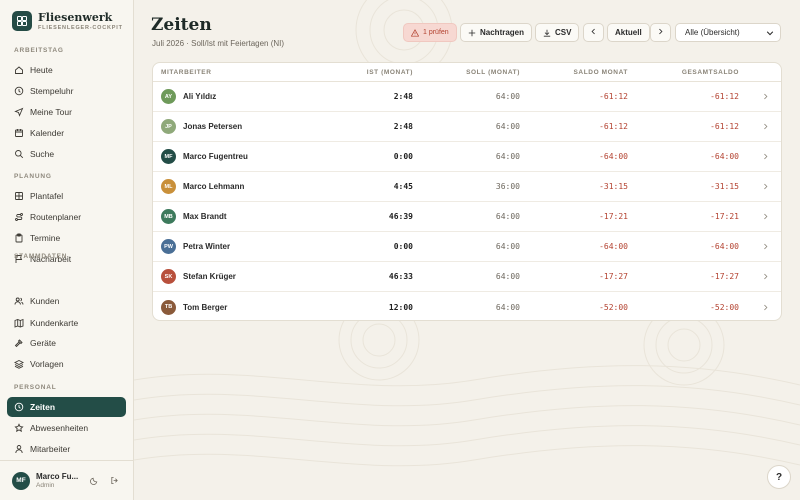 The width and height of the screenshot is (800, 500). What do you see at coordinates (238, 96) in the screenshot?
I see `employee-cell: AY Ali Yıldız` at bounding box center [238, 96].